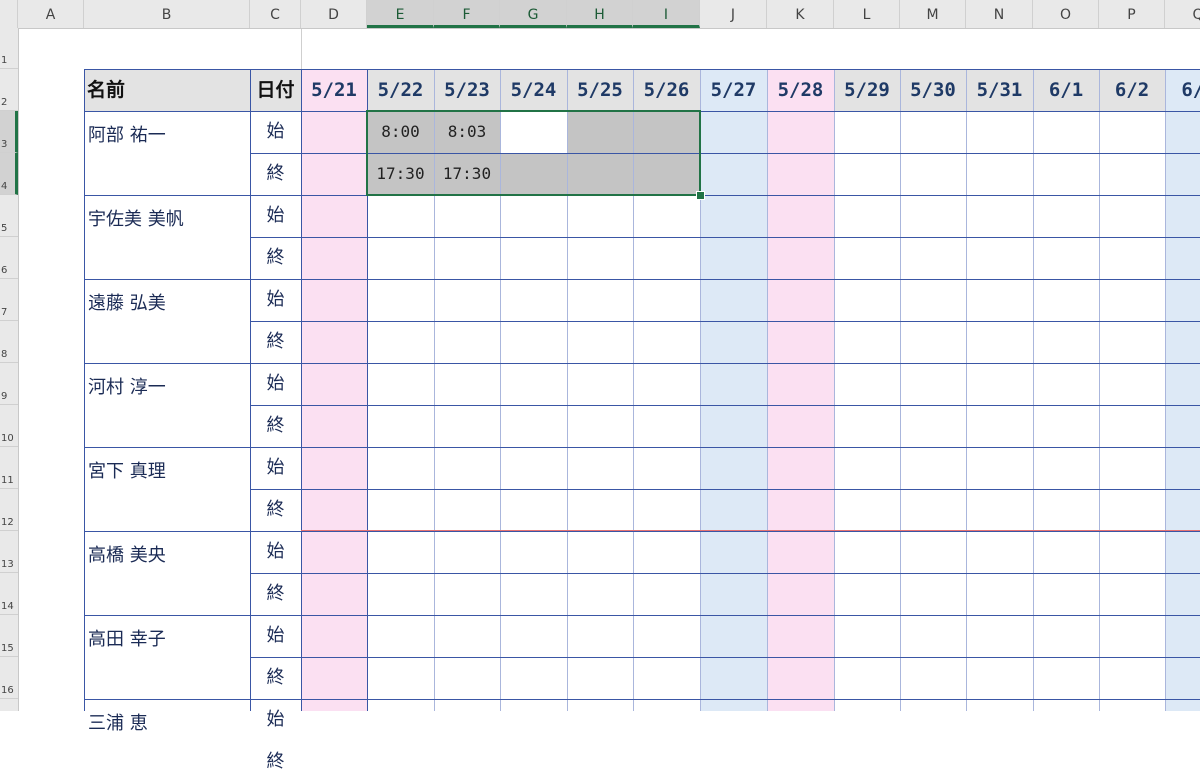  Describe the element at coordinates (700, 195) in the screenshot. I see `fill-handle` at that location.